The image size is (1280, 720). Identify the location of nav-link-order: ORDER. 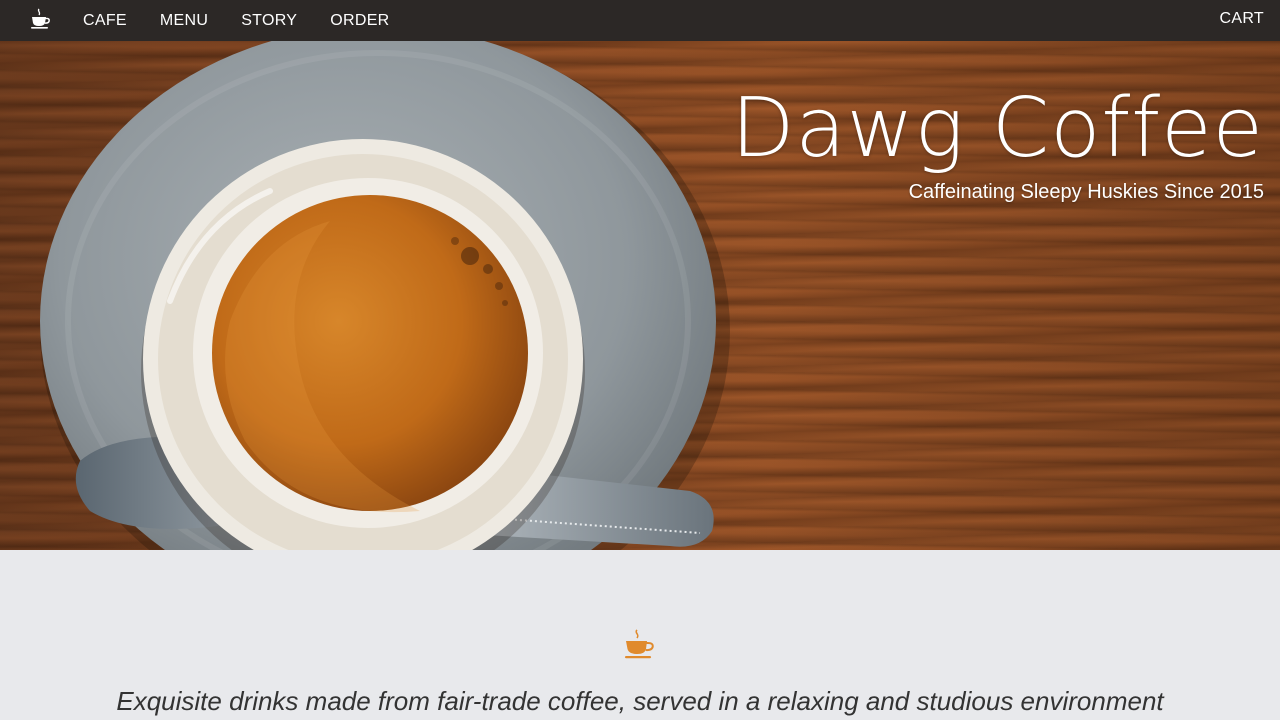
(359, 21).